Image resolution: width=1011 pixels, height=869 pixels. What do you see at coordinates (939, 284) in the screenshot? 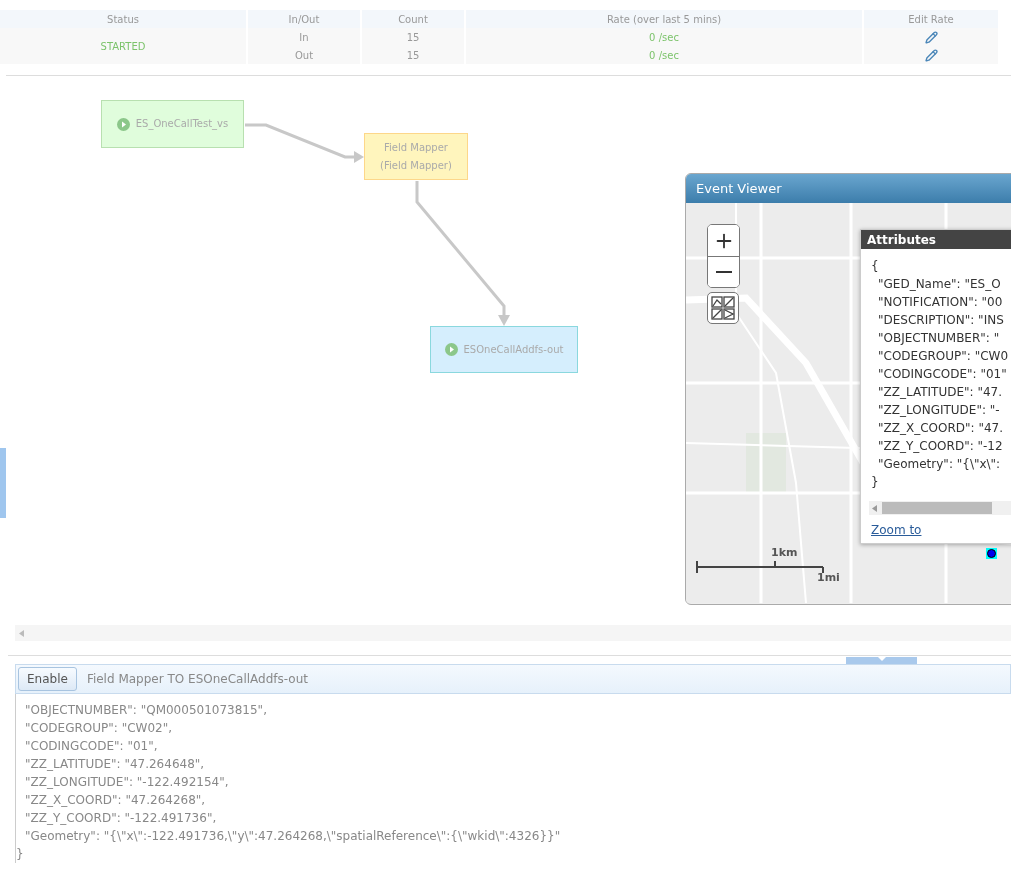
I see `code-line: "GED_Name": "ES_O` at bounding box center [939, 284].